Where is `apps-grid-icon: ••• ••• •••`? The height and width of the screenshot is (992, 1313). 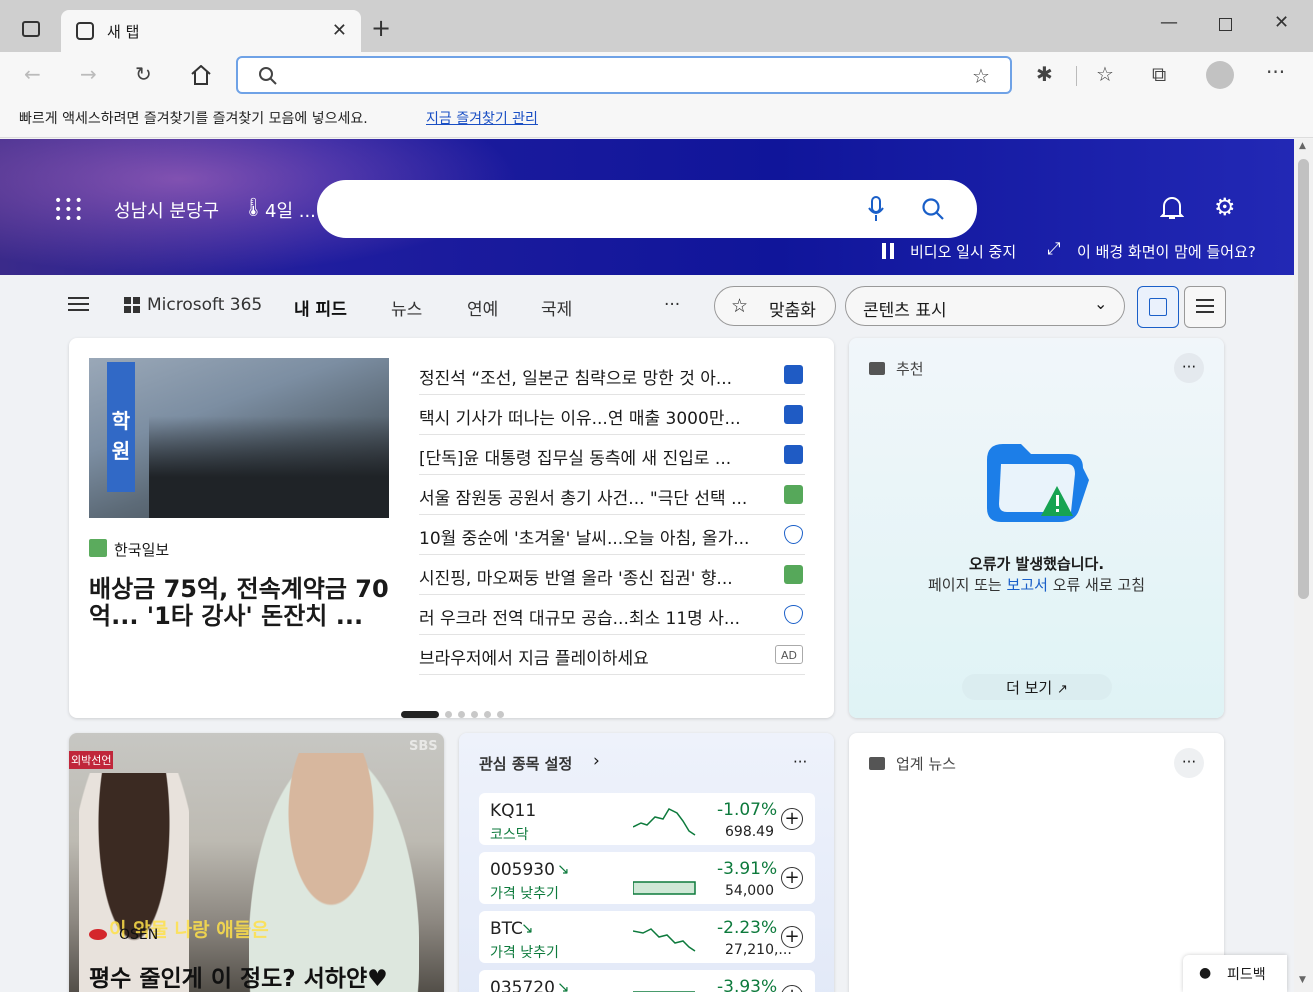
apps-grid-icon: ••• ••• ••• is located at coordinates (69, 210).